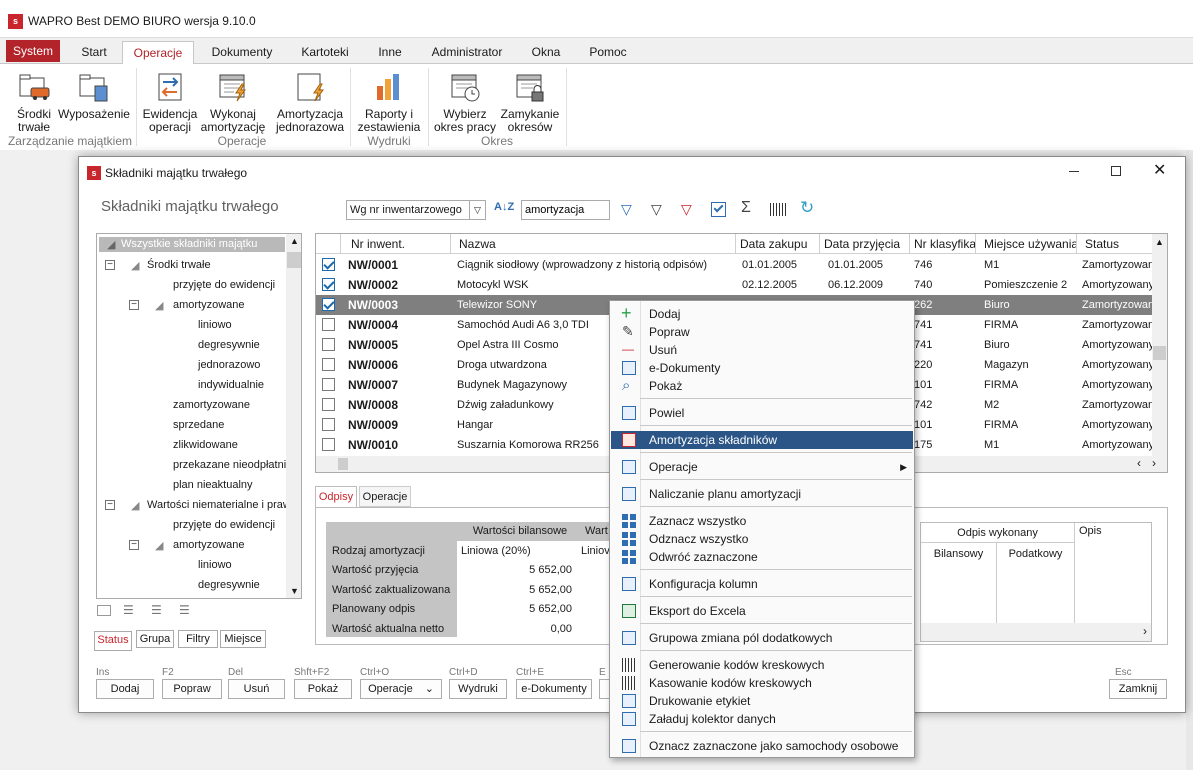  What do you see at coordinates (762, 611) in the screenshot?
I see `menu-item-excel: Eksport do Excela` at bounding box center [762, 611].